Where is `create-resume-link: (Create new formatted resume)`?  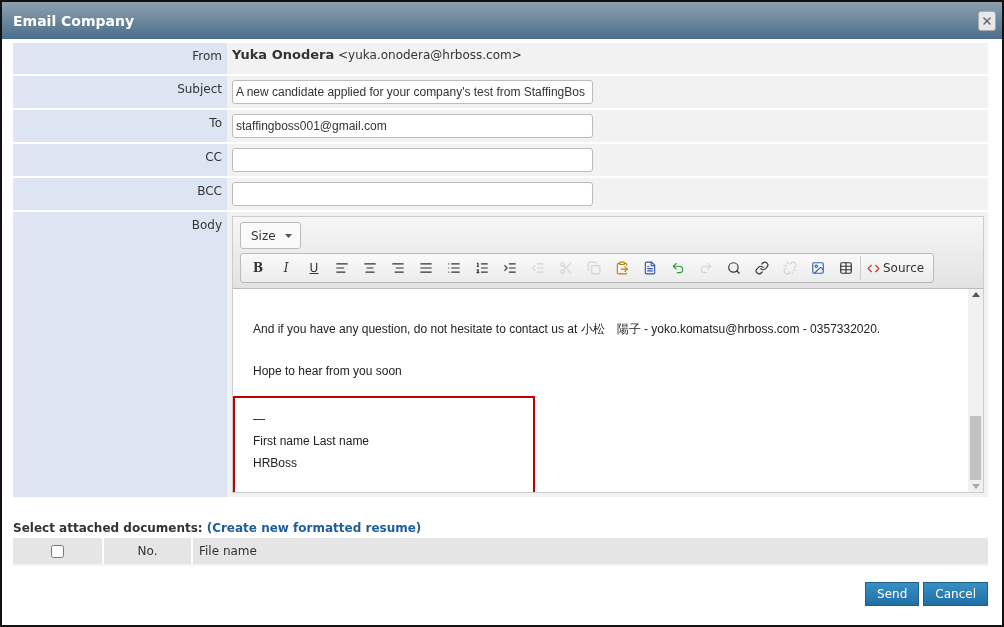
create-resume-link: (Create new formatted resume) is located at coordinates (314, 528).